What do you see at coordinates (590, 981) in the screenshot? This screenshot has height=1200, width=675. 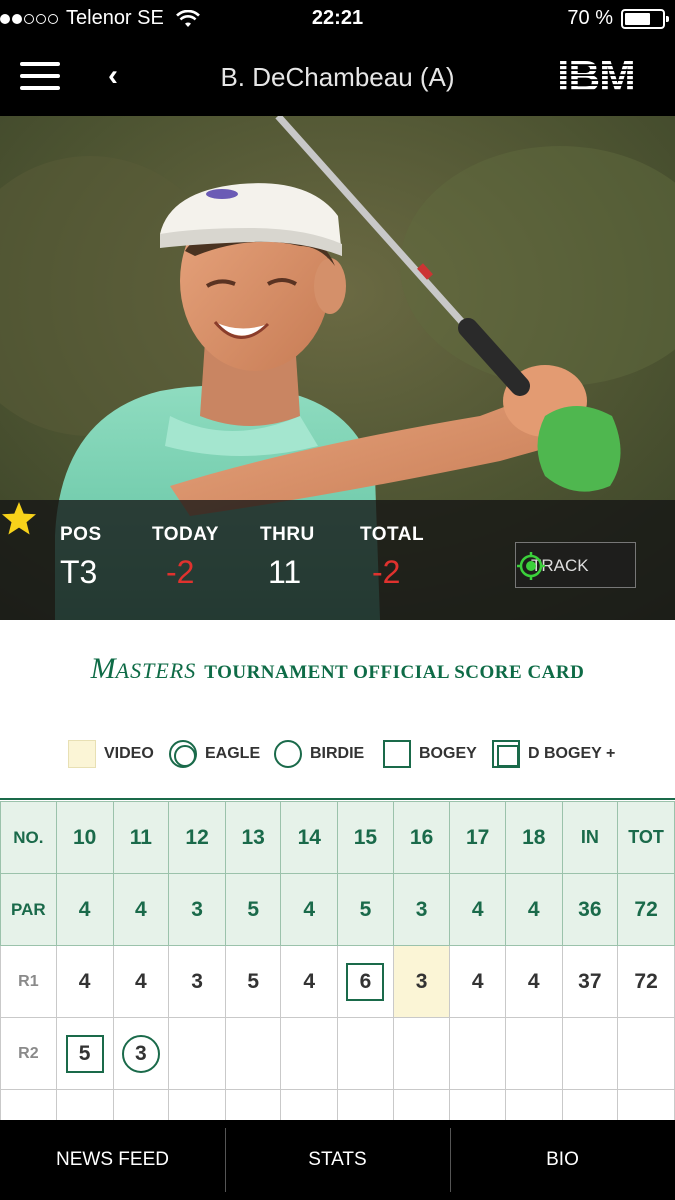 I see `r1-in-total: 37` at bounding box center [590, 981].